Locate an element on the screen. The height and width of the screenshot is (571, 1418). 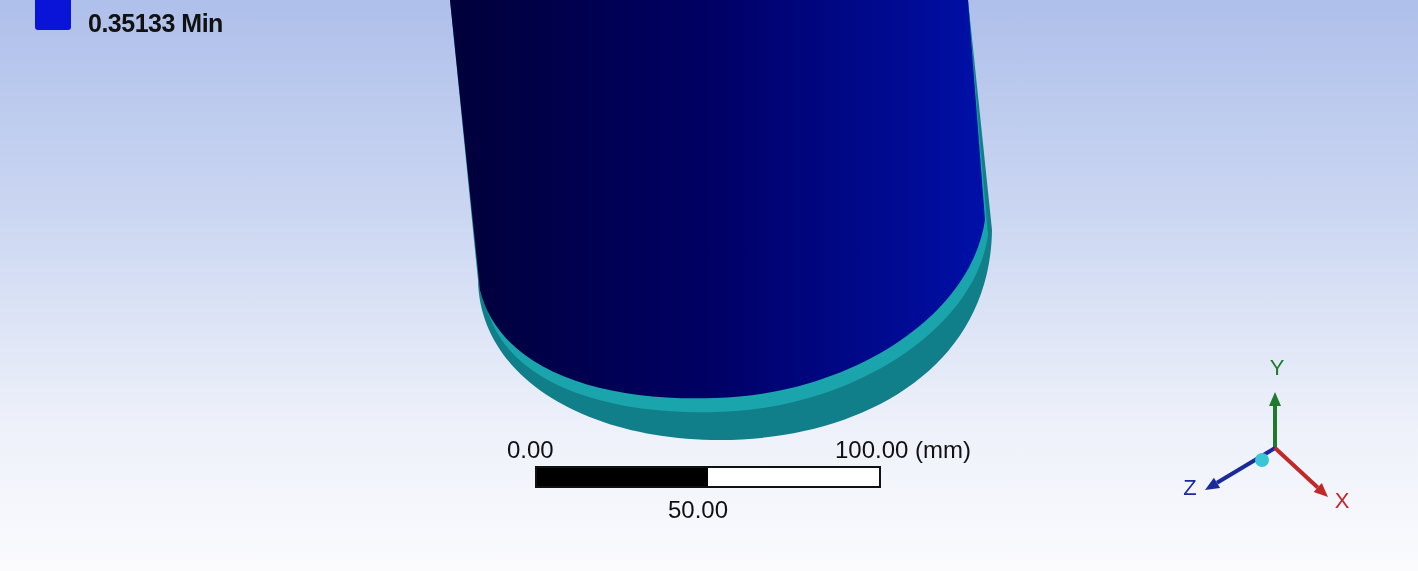
scale-end-label: 100.00 (mm) is located at coordinates (903, 450).